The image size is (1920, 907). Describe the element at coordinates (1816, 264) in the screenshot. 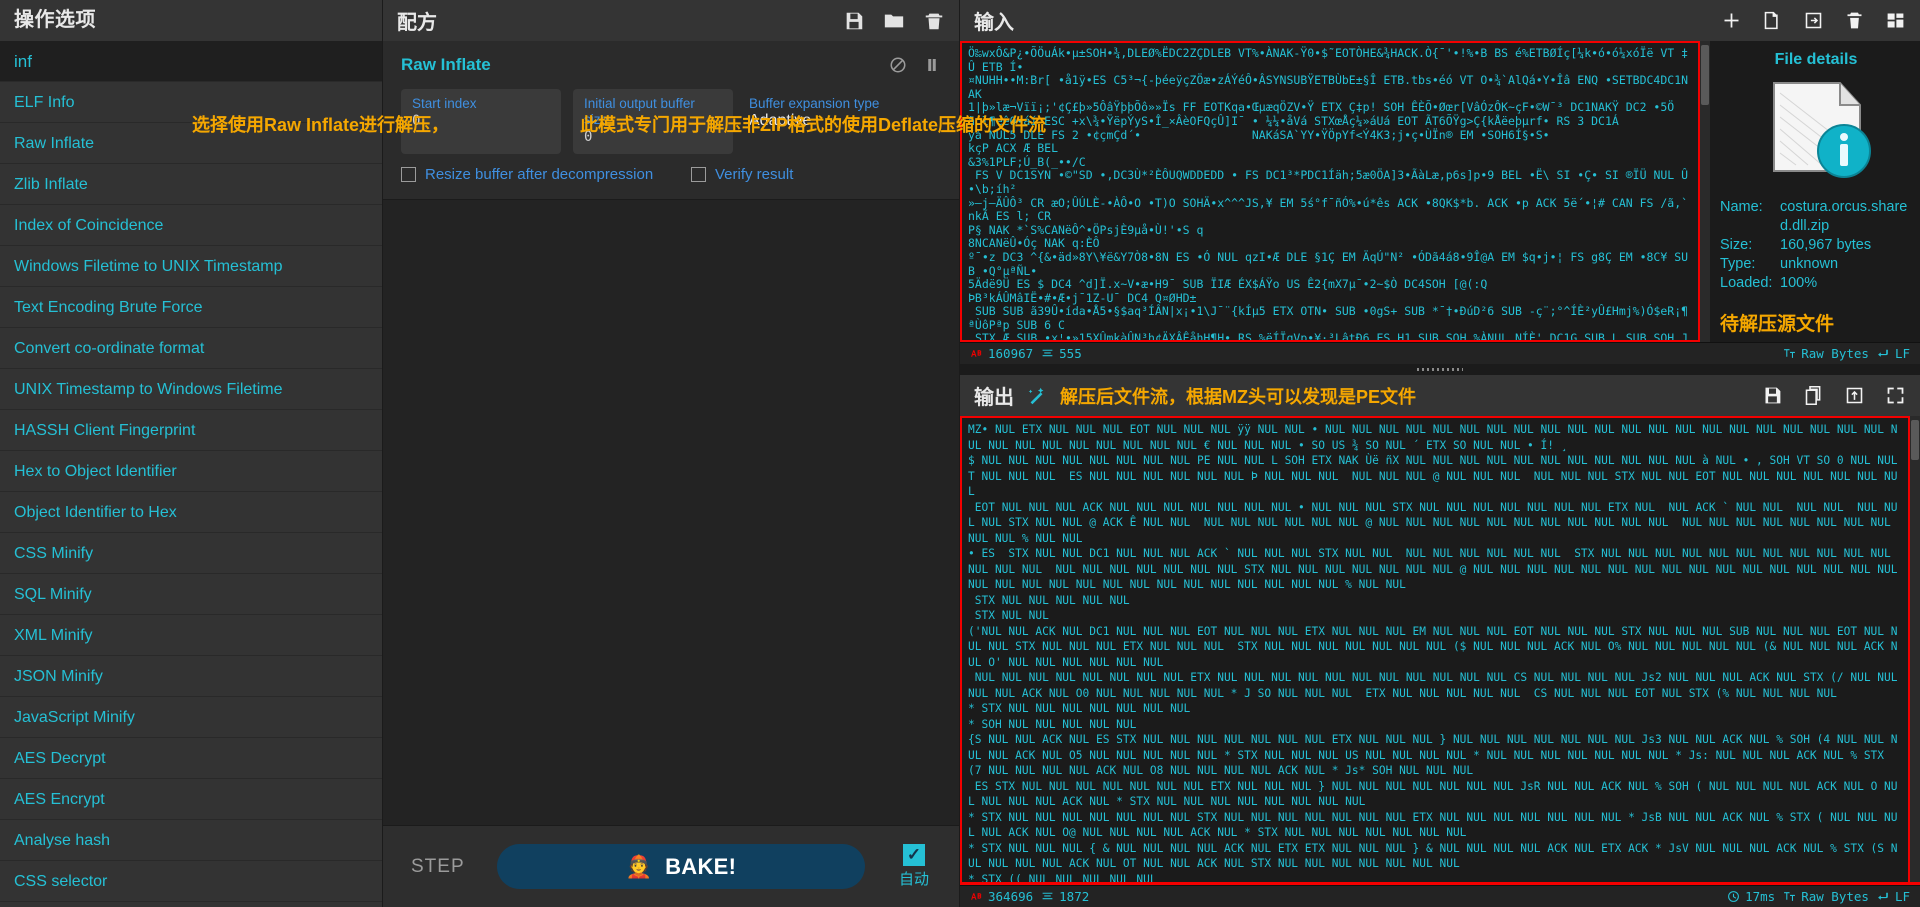

I see `file-detail-row-type: Type: unknown` at that location.